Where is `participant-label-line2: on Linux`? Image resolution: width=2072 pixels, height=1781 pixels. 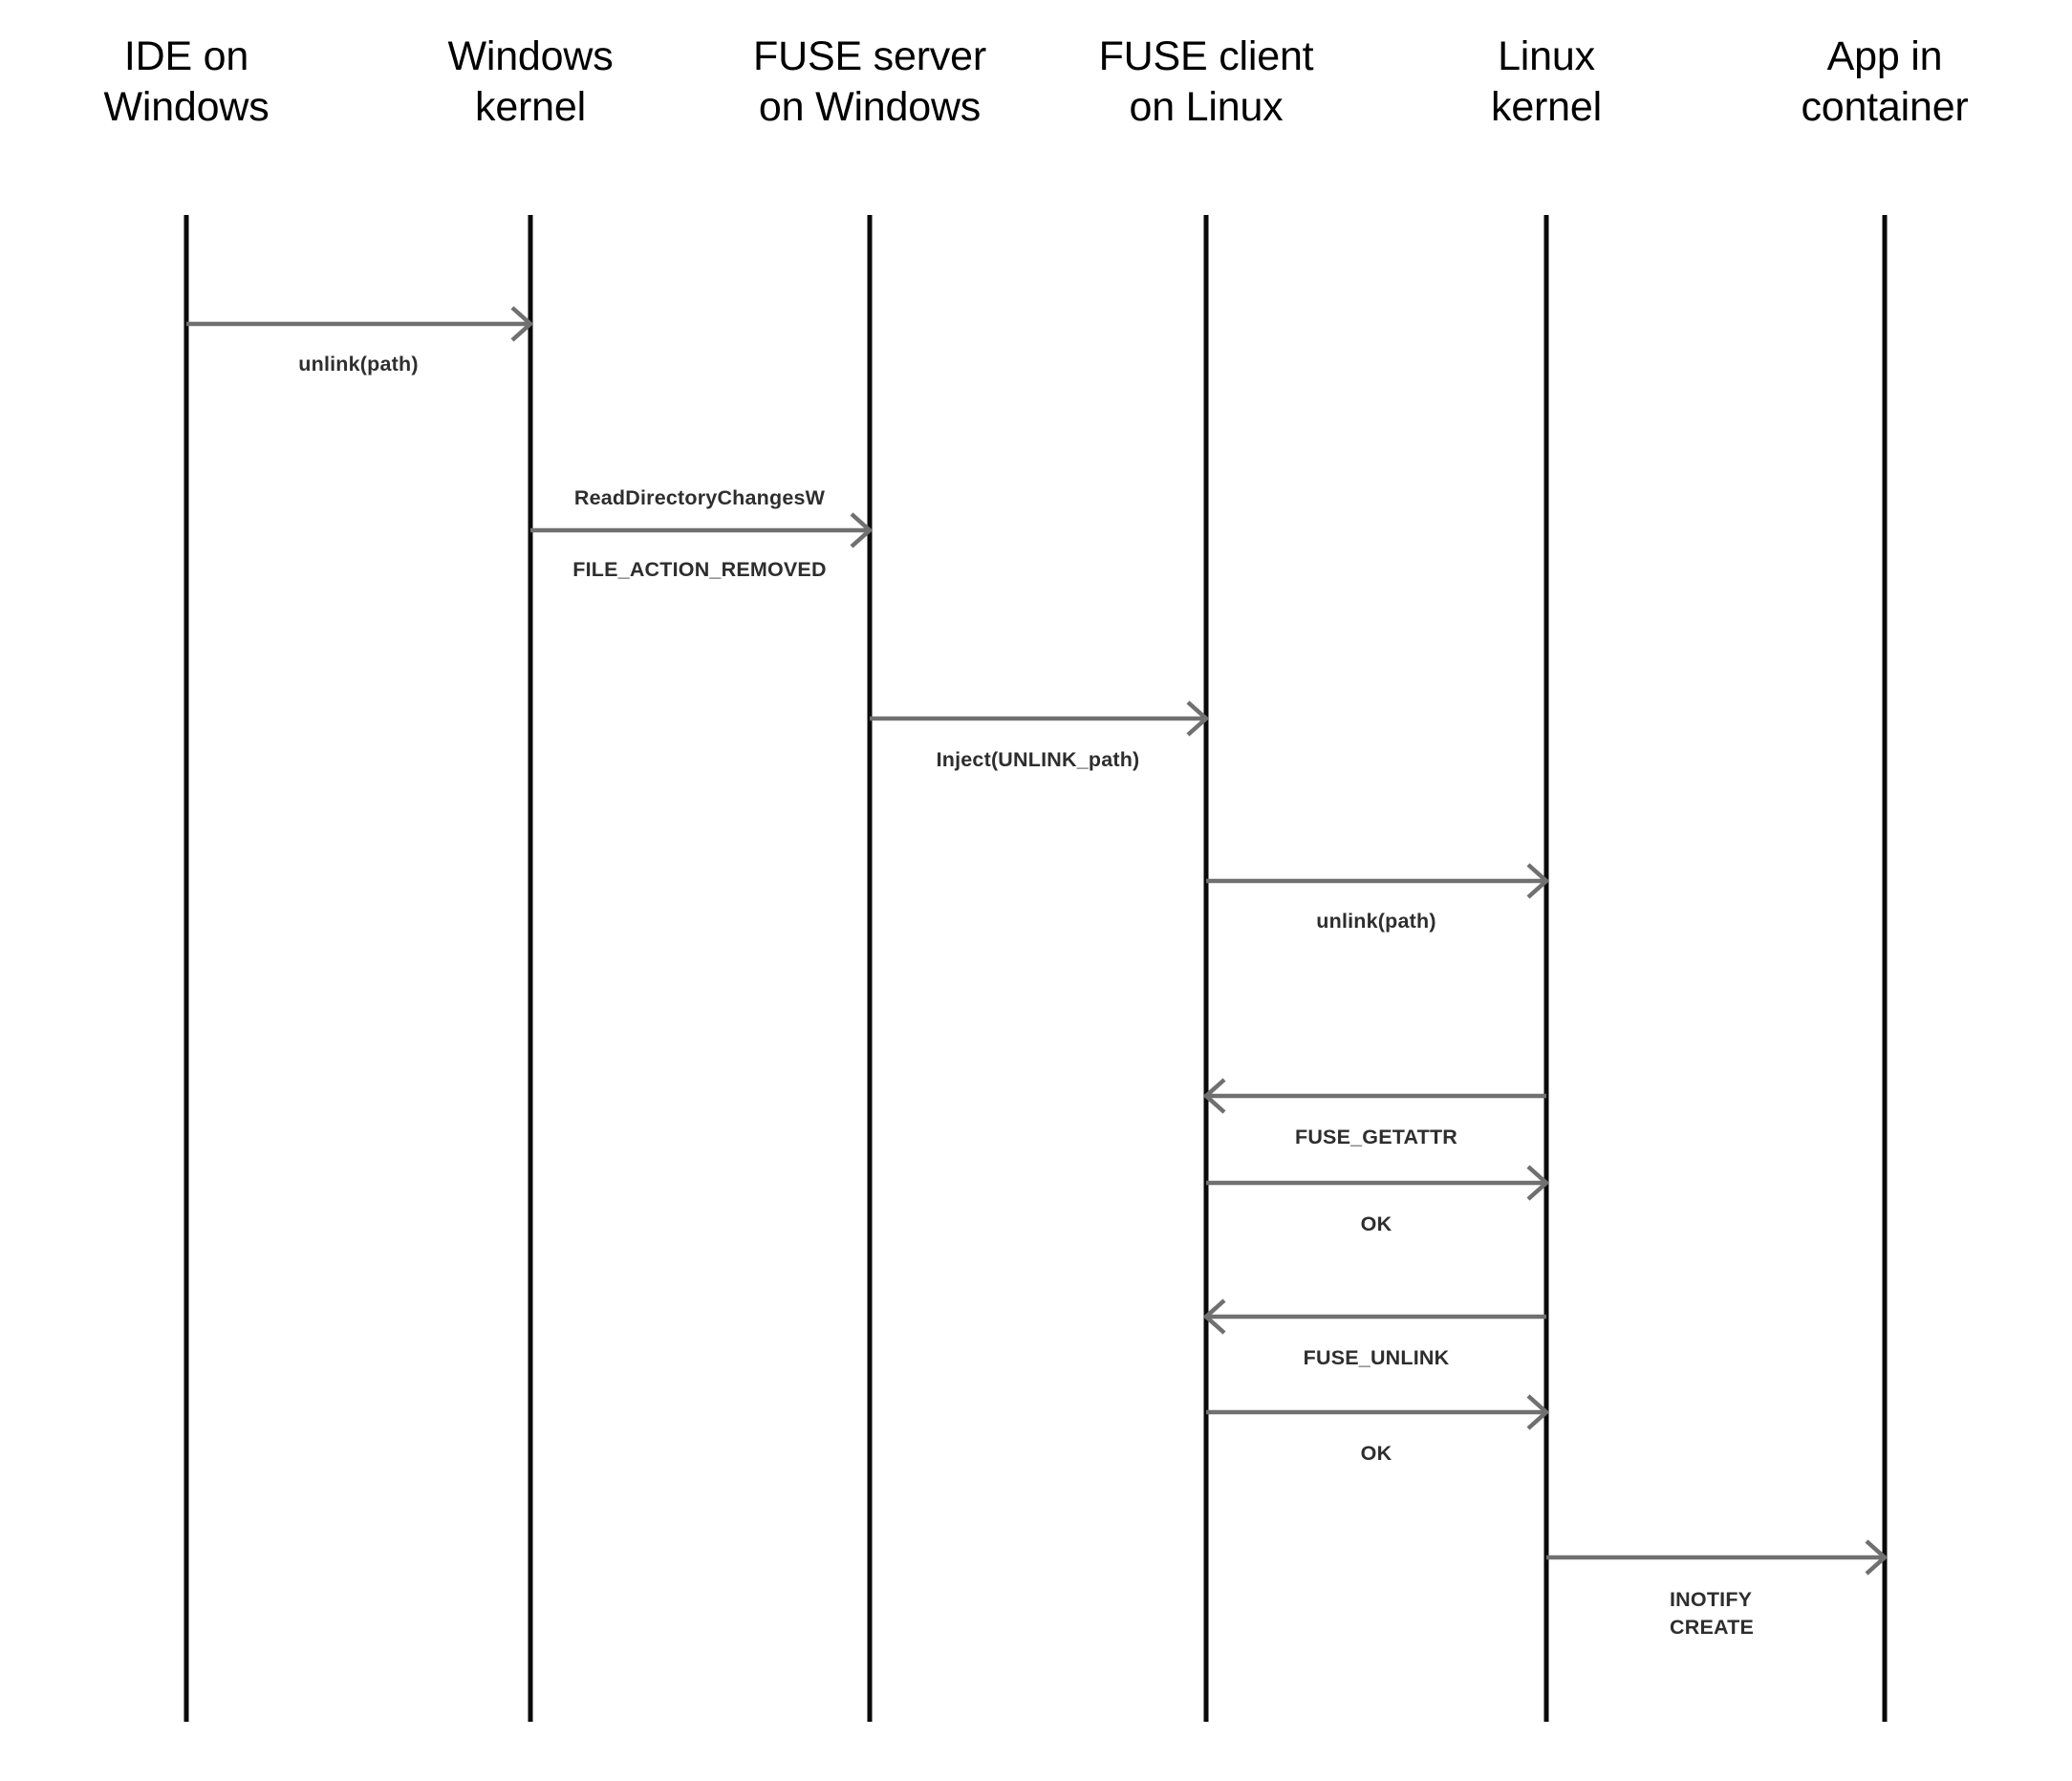
participant-label-line2: on Linux is located at coordinates (1206, 107).